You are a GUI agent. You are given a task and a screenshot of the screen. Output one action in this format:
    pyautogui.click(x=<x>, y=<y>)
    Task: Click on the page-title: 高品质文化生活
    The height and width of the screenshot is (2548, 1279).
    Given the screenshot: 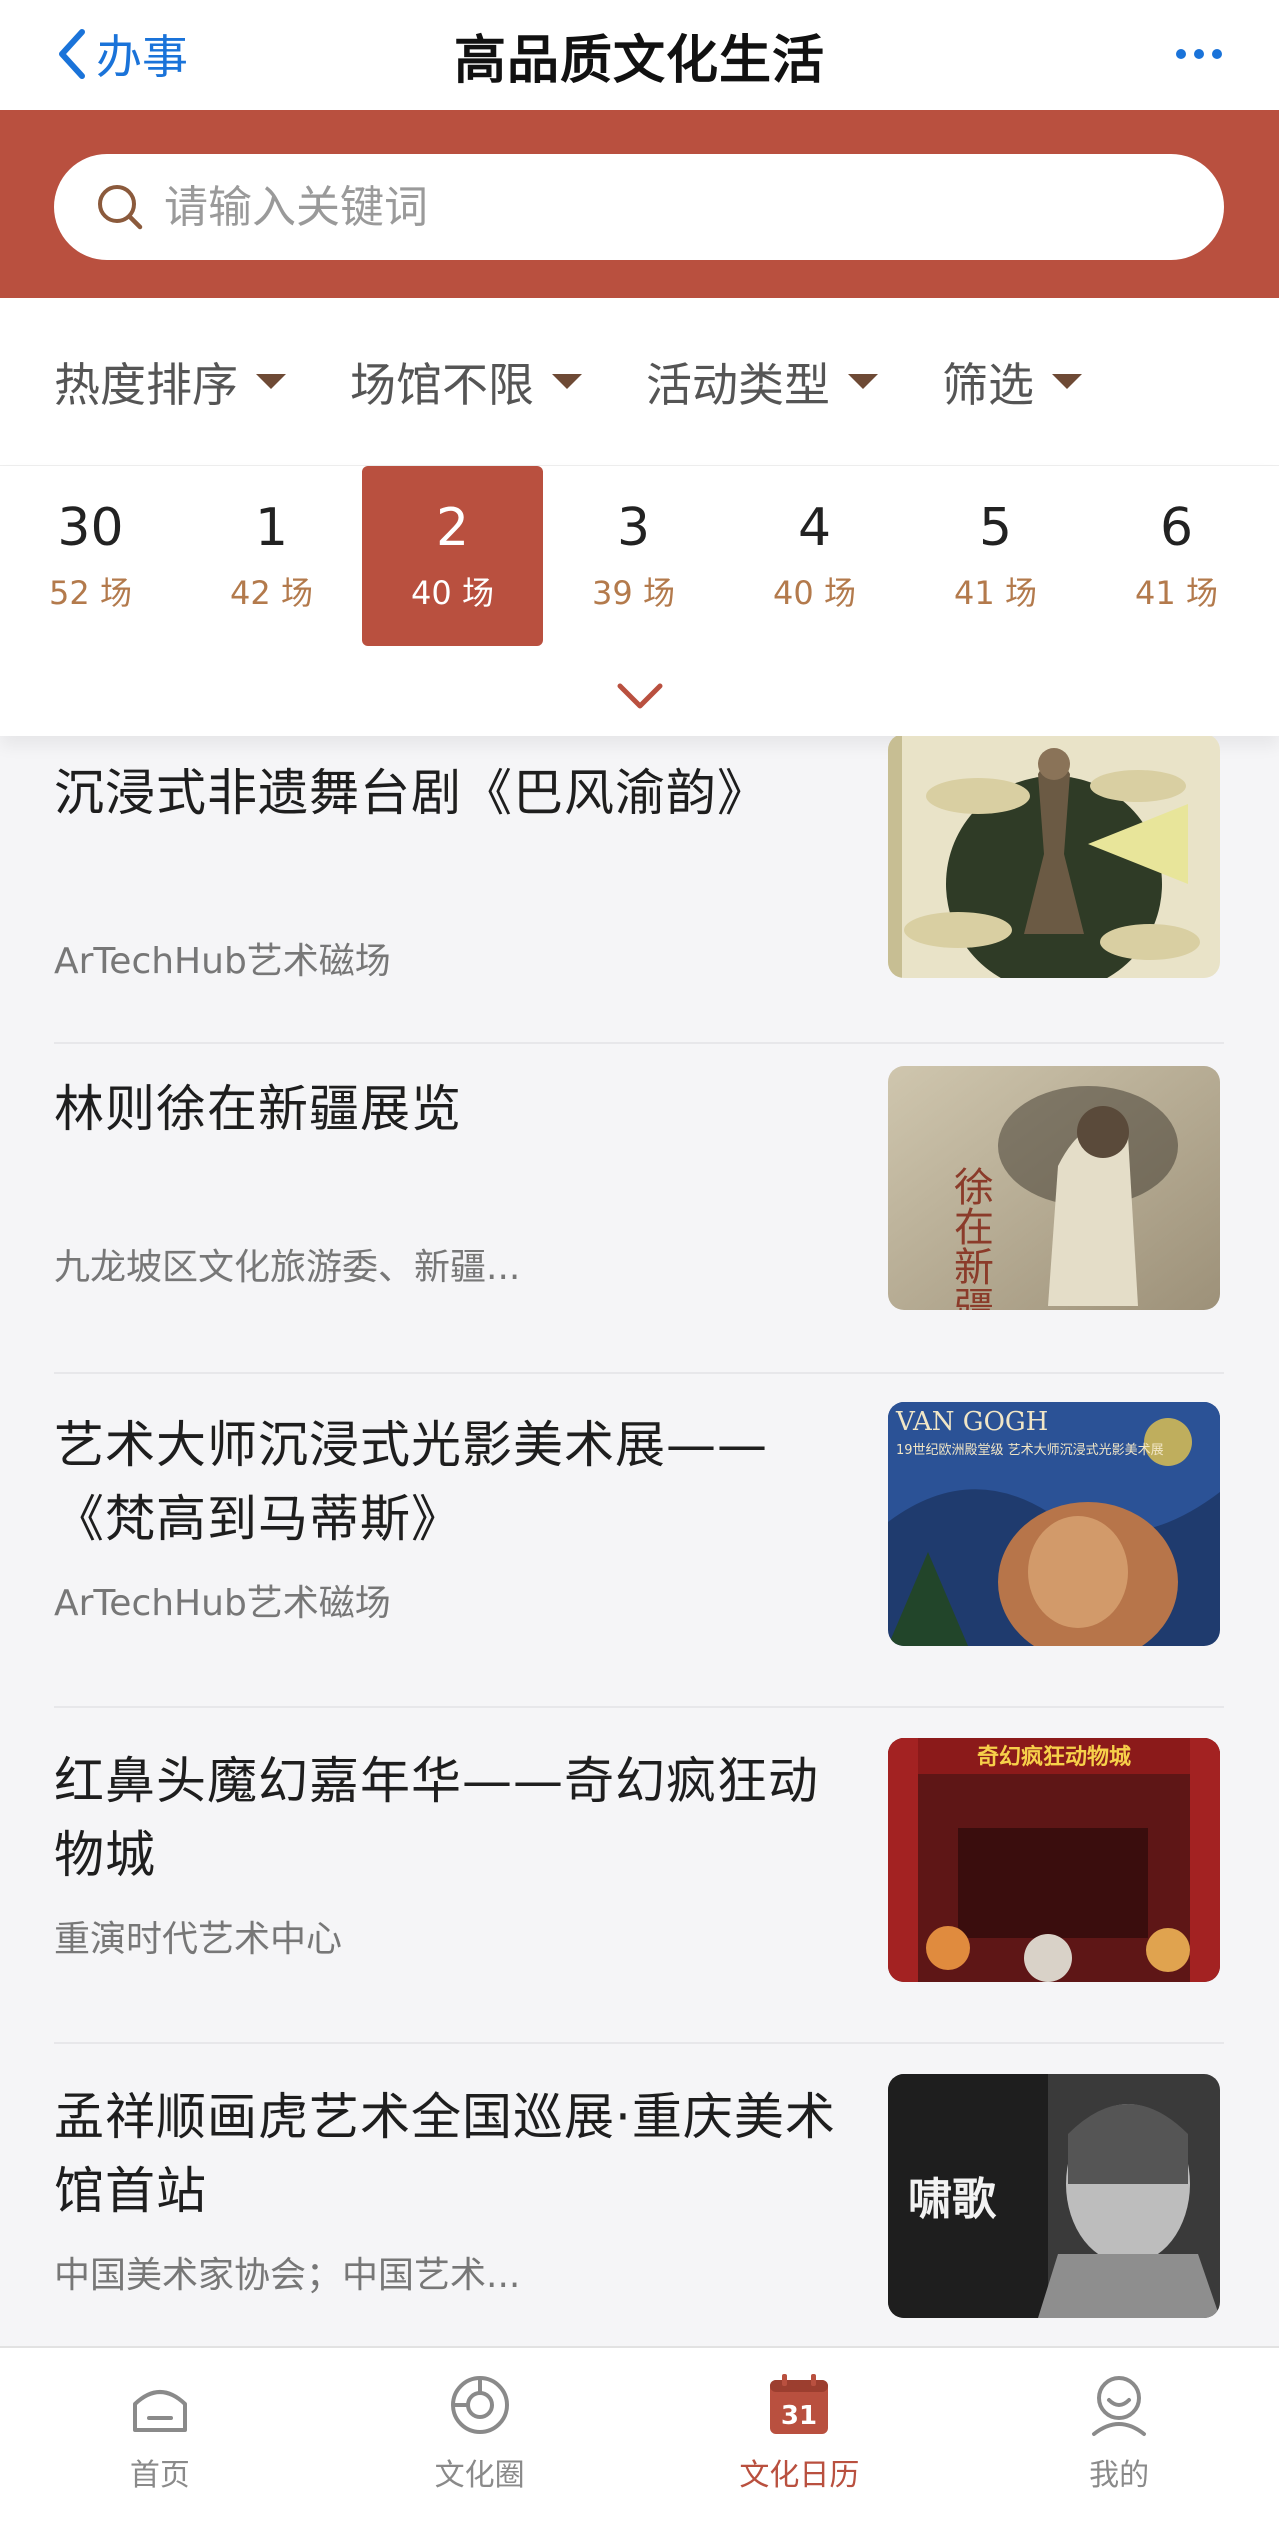 What is the action you would take?
    pyautogui.click(x=639, y=60)
    